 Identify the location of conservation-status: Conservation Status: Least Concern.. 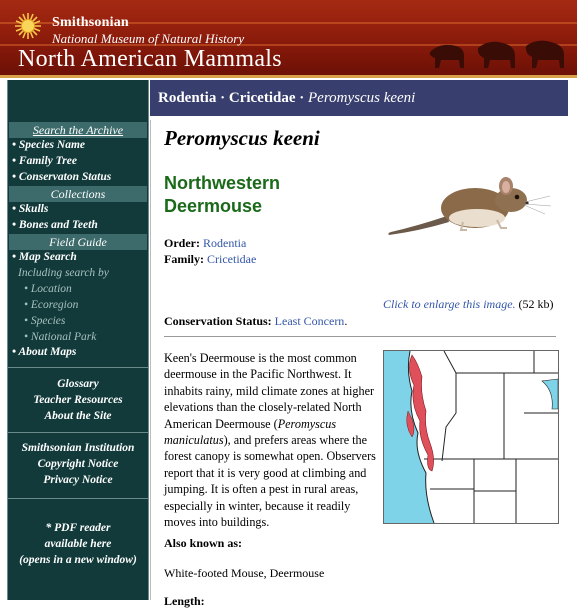
(255, 321).